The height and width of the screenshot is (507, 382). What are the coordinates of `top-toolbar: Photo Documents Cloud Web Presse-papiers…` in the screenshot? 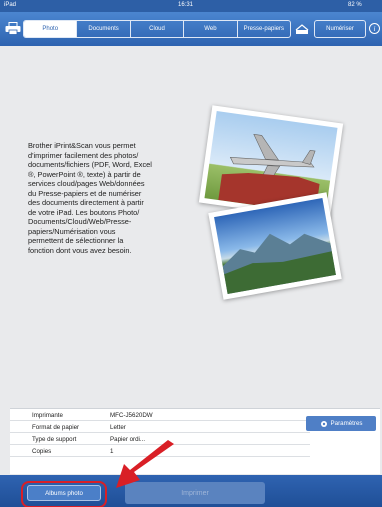 It's located at (191, 29).